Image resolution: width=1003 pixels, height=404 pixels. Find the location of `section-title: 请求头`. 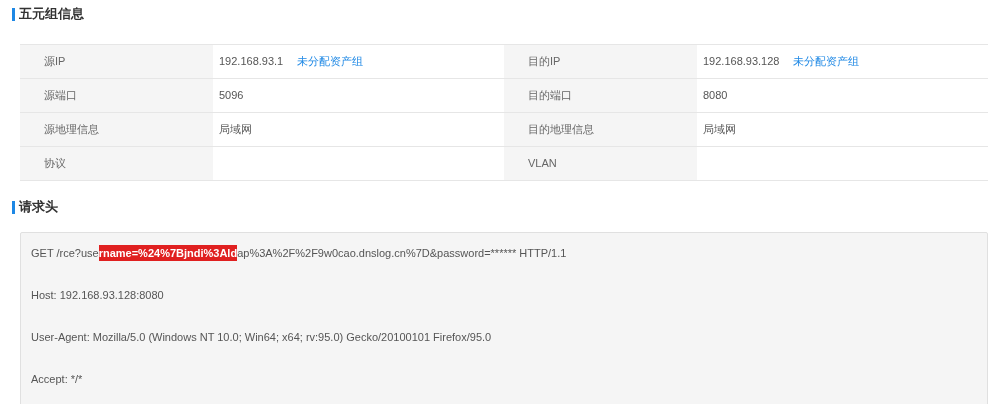

section-title: 请求头 is located at coordinates (38, 207).